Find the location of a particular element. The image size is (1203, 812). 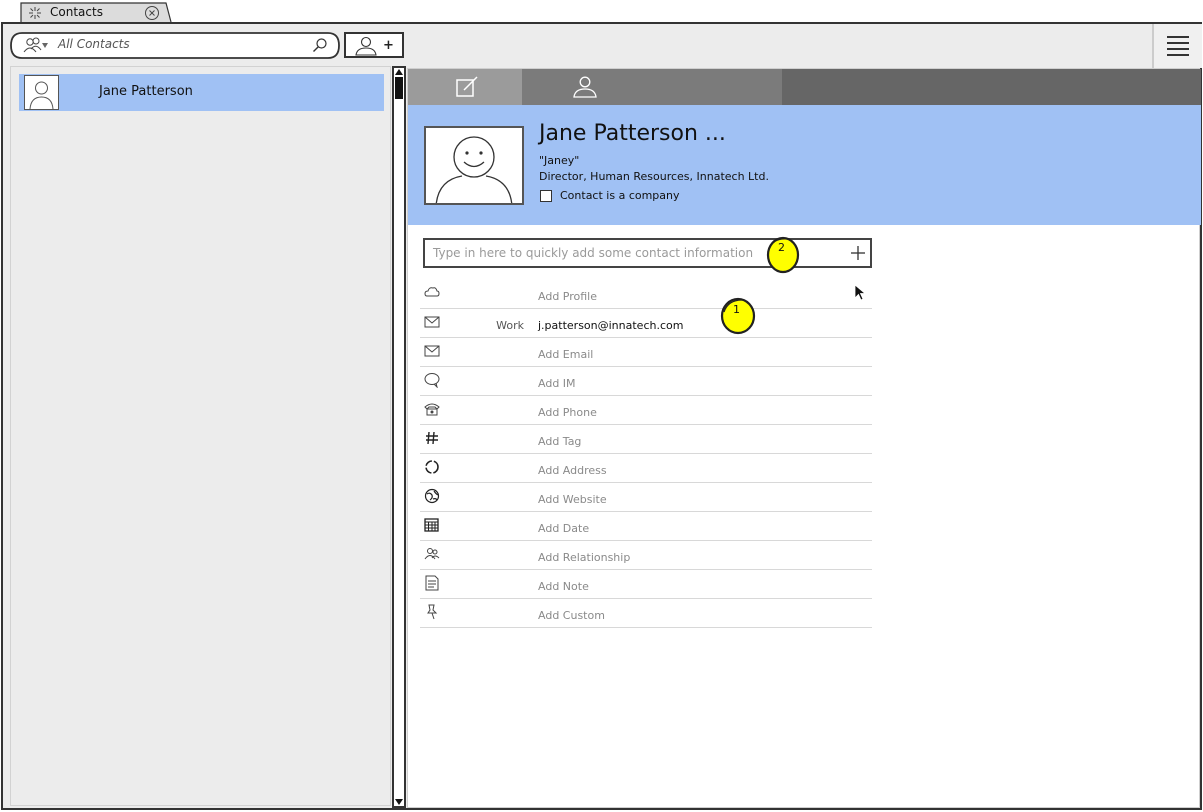

field-add-link: Add Relationship is located at coordinates (584, 557).